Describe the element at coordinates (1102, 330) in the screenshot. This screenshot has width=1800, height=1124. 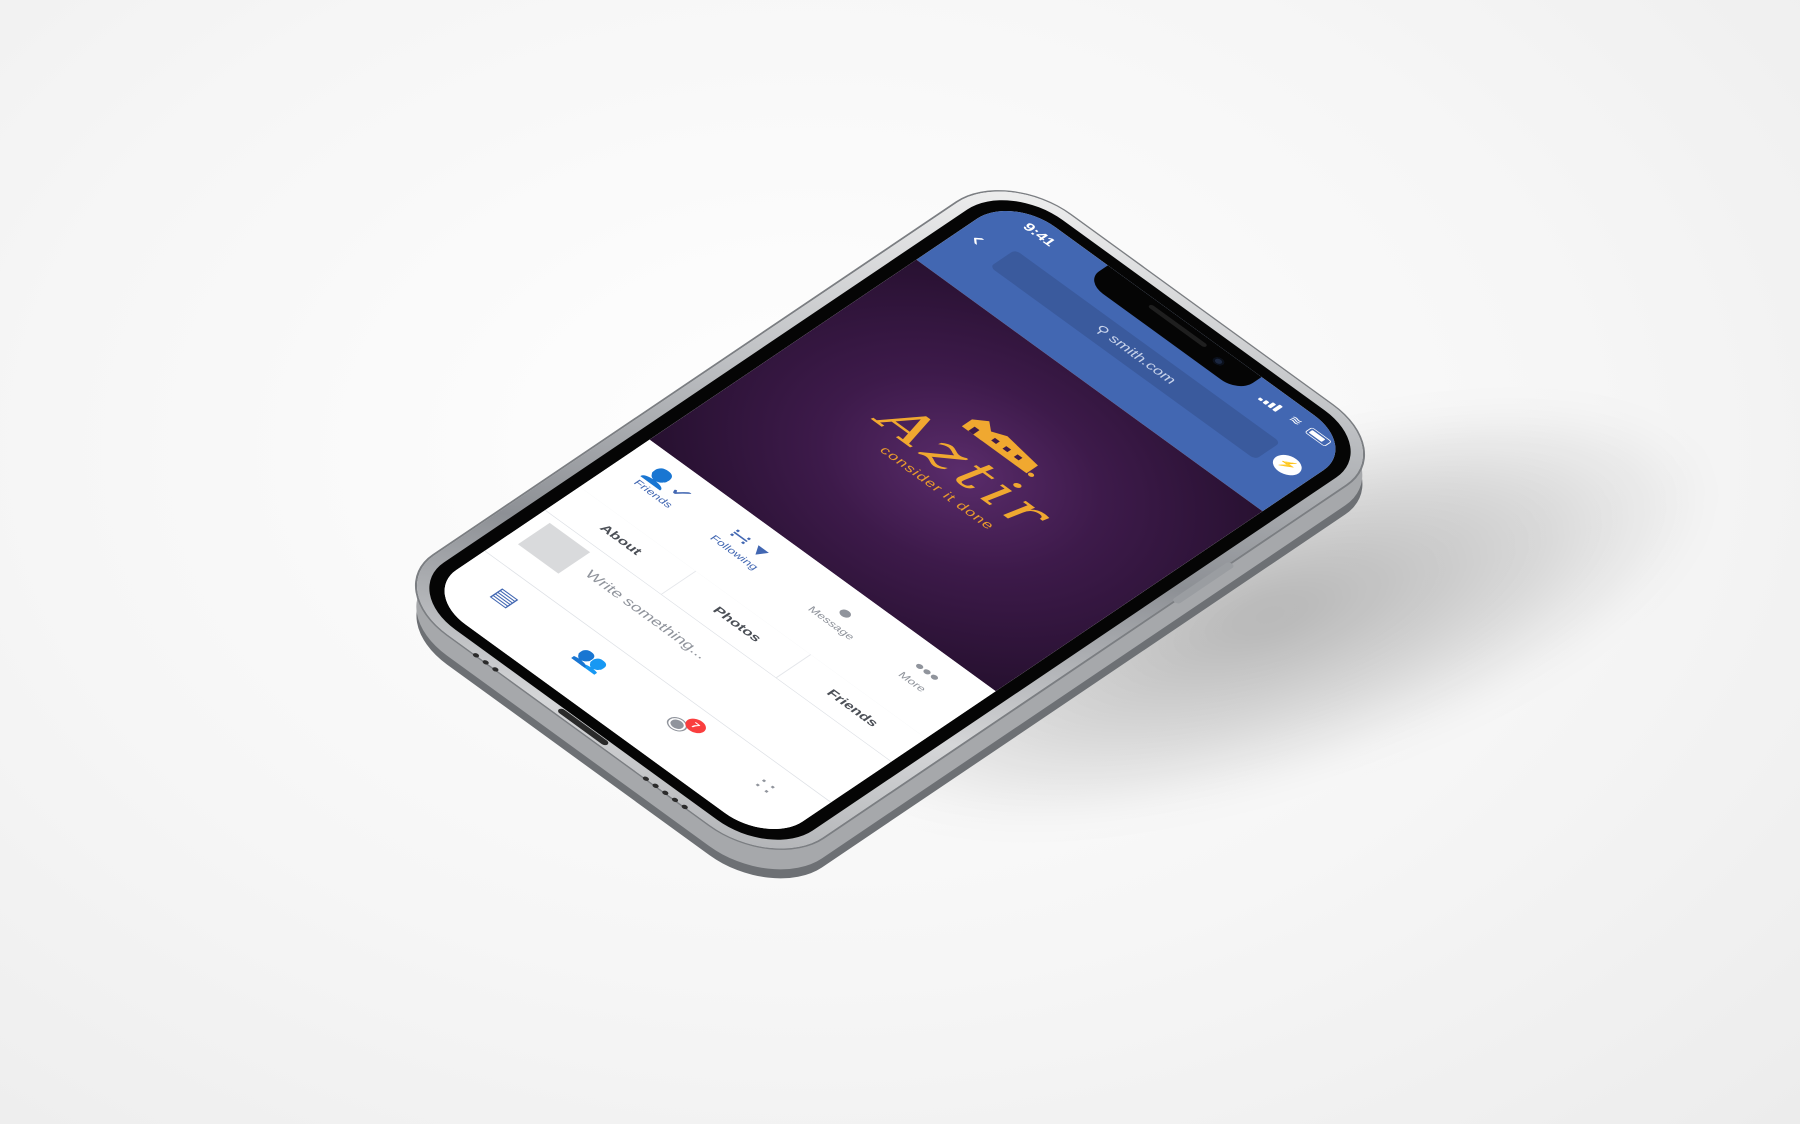
I see `search-icon: ⚲` at that location.